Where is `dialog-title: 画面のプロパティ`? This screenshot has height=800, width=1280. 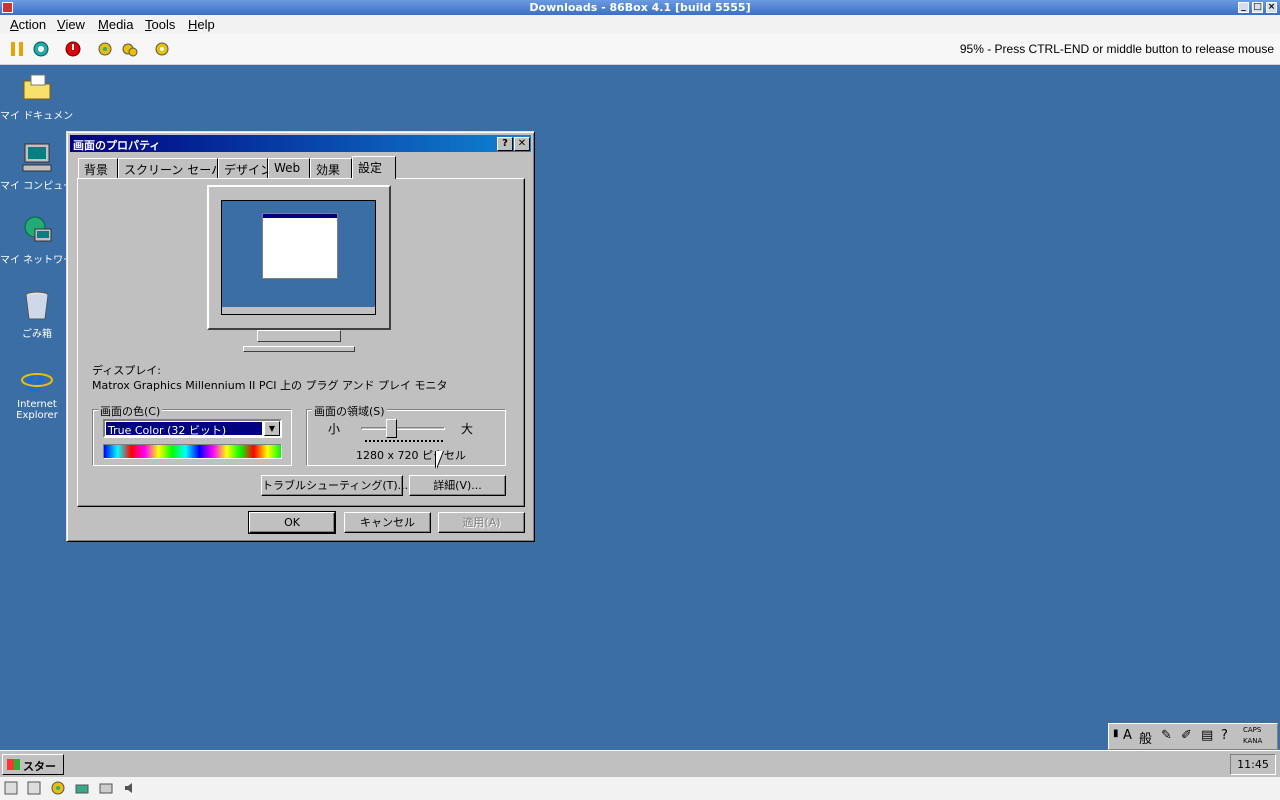
dialog-title: 画面のプロパティ is located at coordinates (117, 145).